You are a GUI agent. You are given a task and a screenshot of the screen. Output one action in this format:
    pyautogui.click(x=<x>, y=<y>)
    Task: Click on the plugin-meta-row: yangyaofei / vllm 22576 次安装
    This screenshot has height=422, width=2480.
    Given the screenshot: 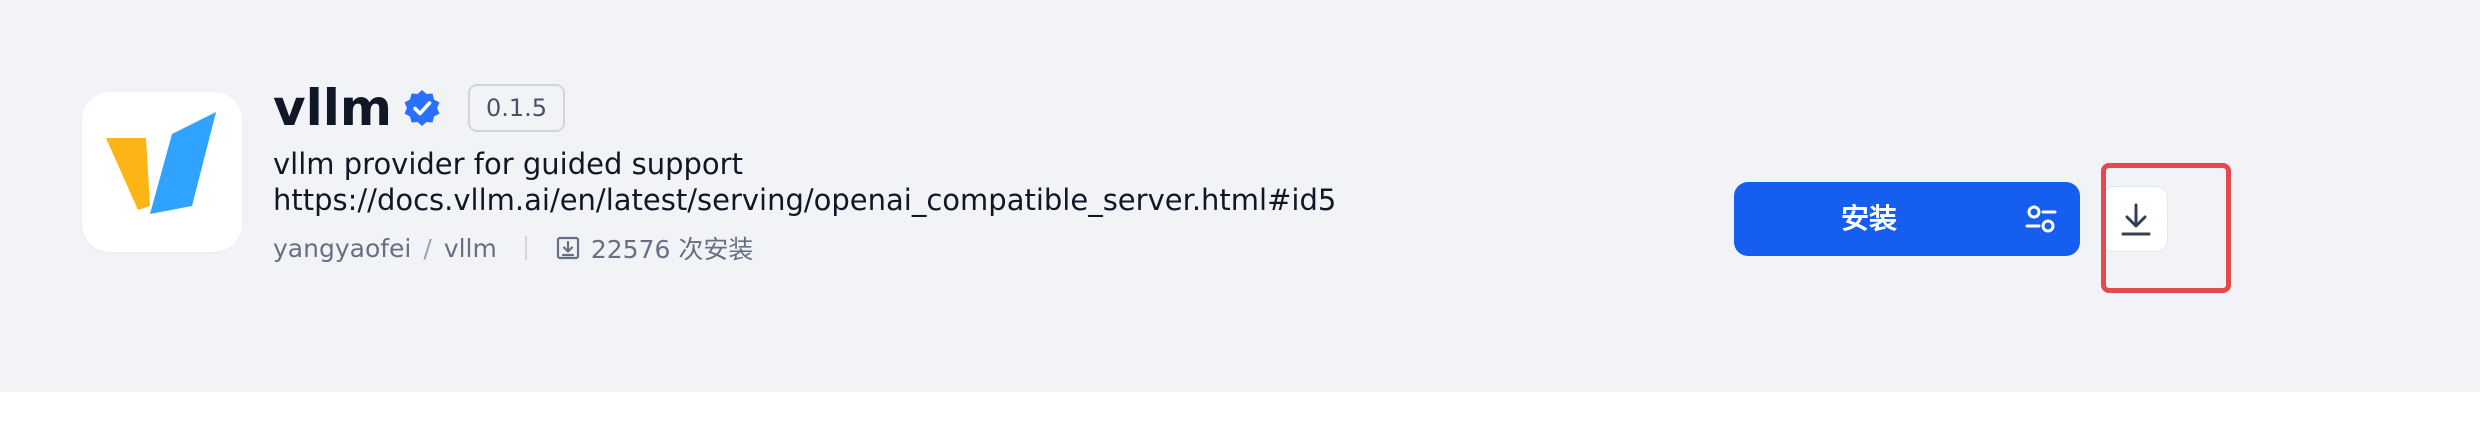 What is the action you would take?
    pyautogui.click(x=513, y=248)
    